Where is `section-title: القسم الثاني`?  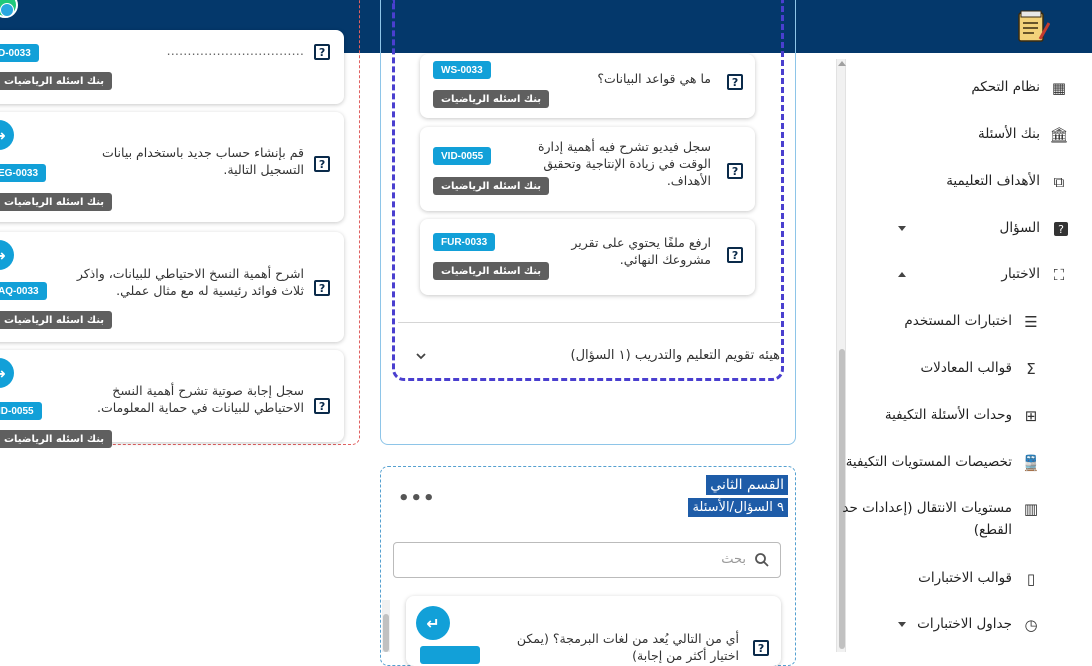
section-title: القسم الثاني is located at coordinates (747, 485).